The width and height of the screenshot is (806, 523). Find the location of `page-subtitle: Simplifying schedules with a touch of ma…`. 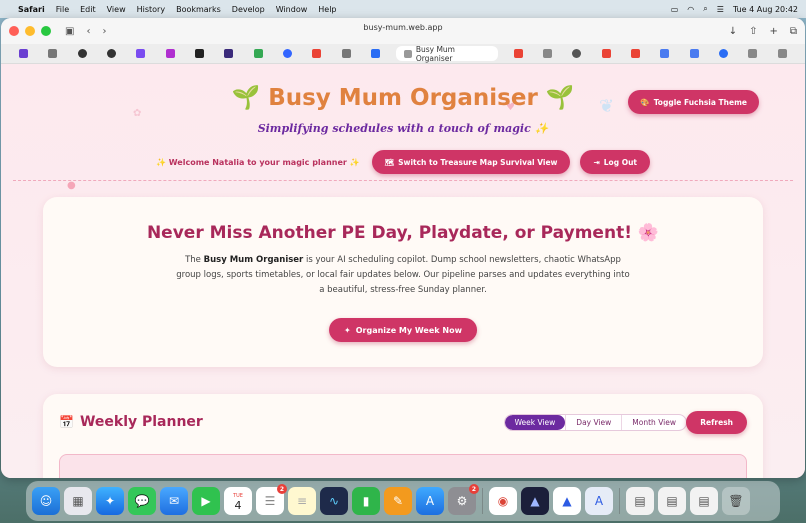

page-subtitle: Simplifying schedules with a touch of ma… is located at coordinates (403, 128).